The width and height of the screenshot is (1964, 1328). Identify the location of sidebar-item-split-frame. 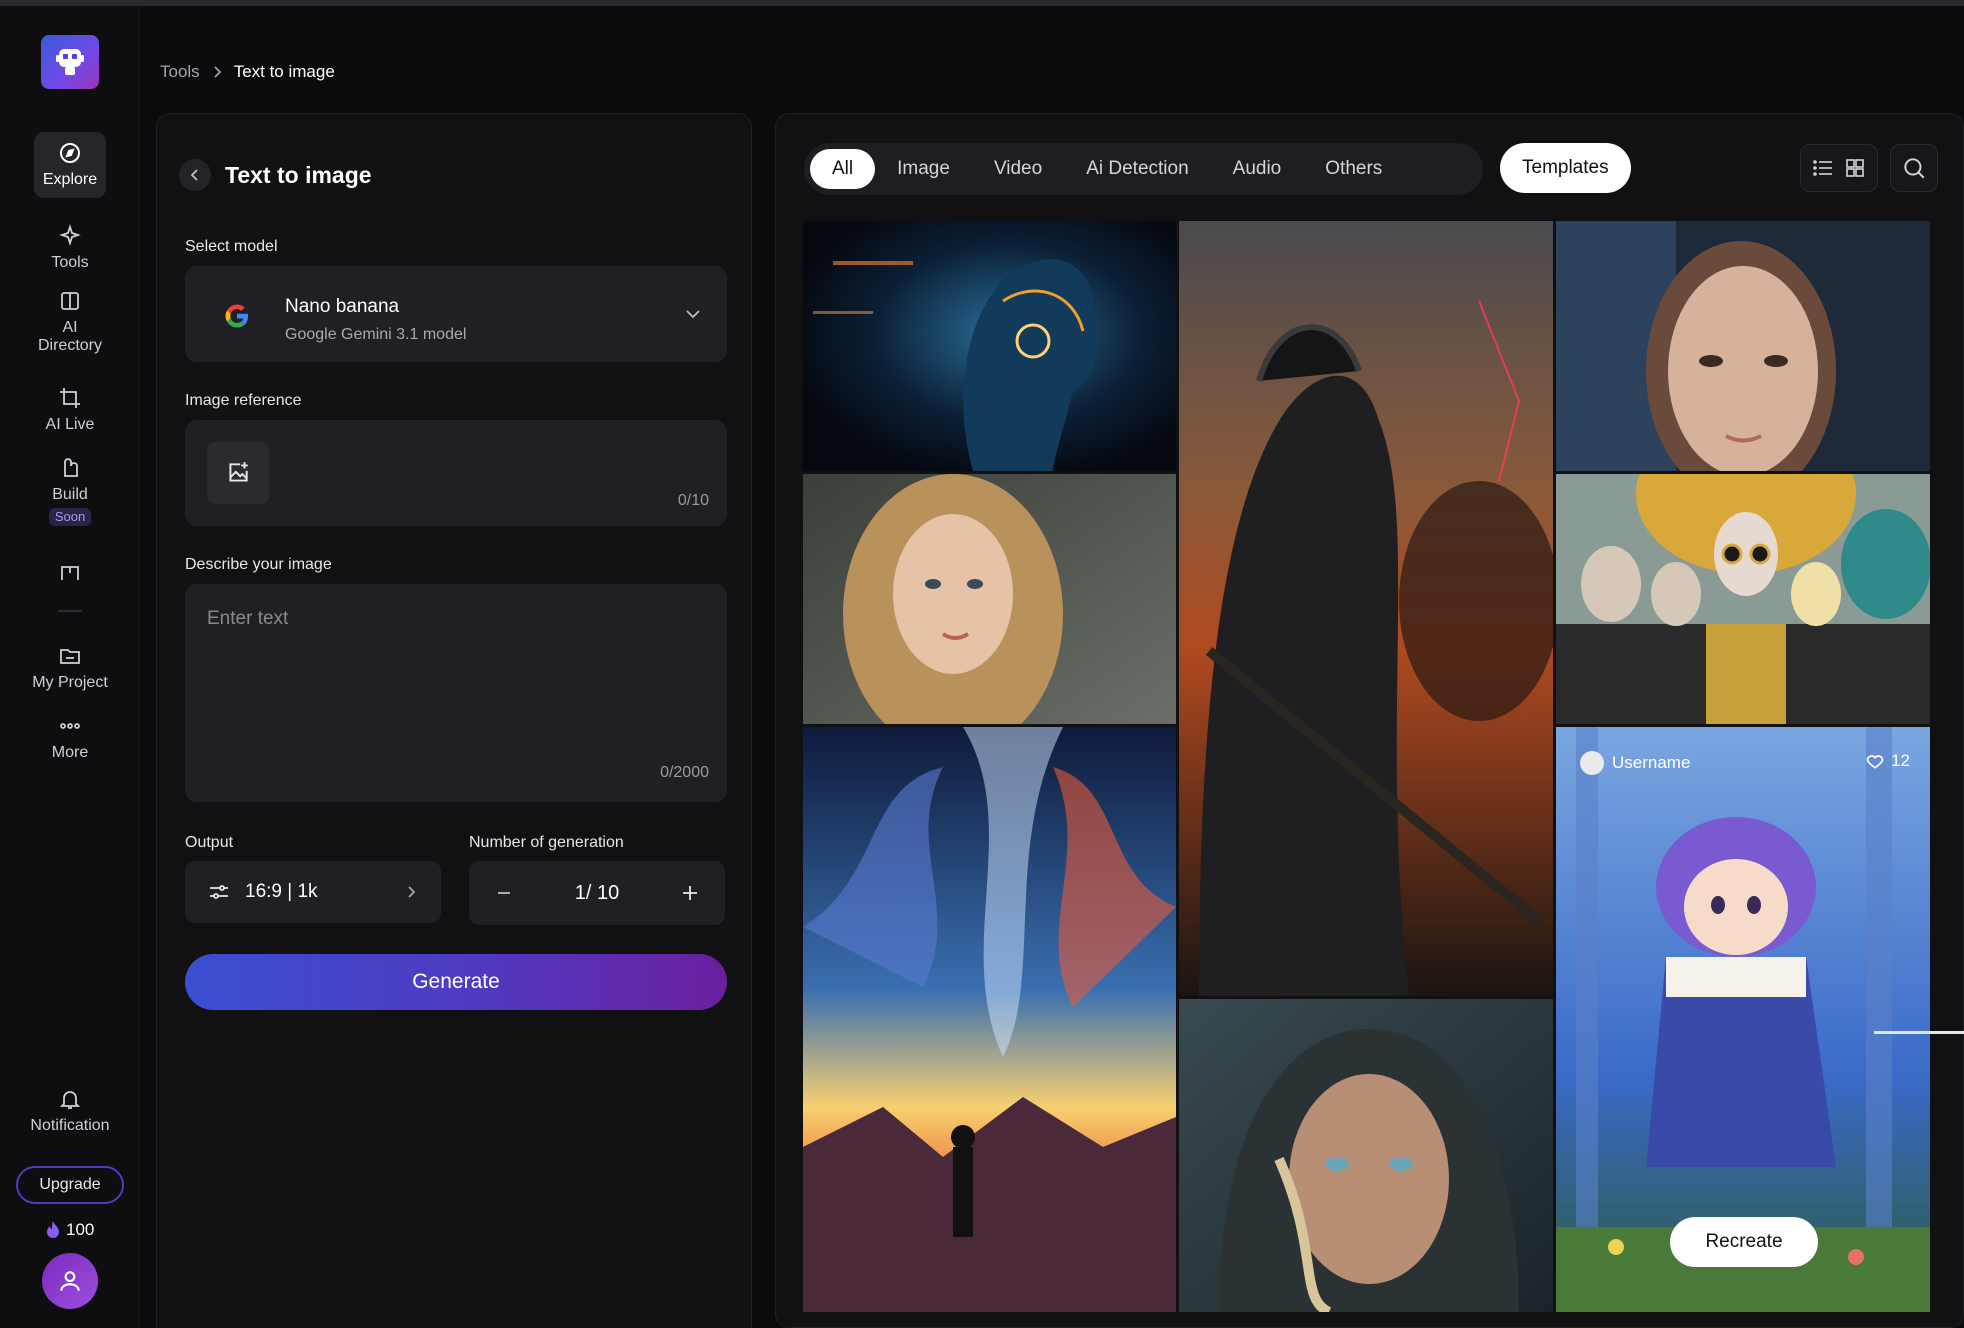
(70, 577).